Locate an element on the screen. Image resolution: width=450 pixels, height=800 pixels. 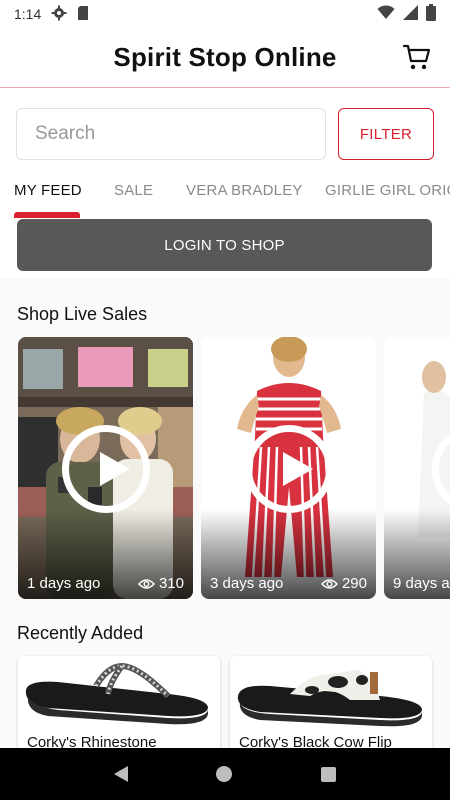
signal-icon is located at coordinates (410, 14).